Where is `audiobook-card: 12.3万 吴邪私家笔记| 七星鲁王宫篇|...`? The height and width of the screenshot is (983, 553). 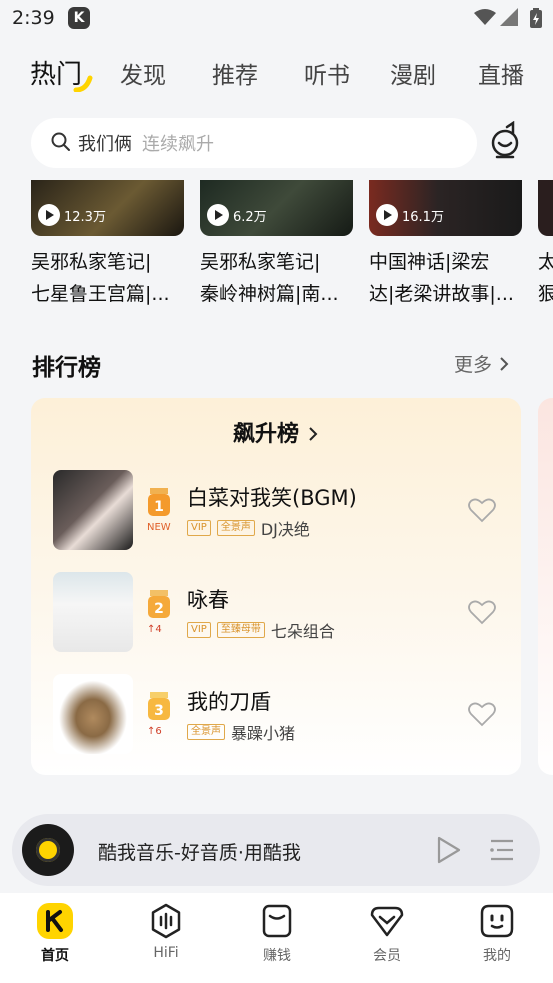
audiobook-card: 12.3万 吴邪私家笔记| 七星鲁王宫篇|... is located at coordinates (107, 245).